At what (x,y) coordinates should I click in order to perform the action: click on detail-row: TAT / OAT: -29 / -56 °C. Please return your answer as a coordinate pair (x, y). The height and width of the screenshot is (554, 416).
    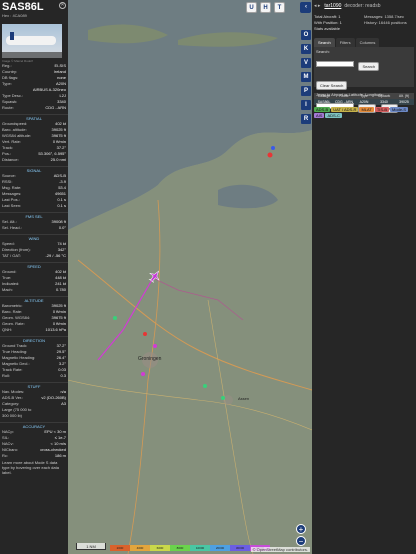
    Looking at the image, I should click on (34, 256).